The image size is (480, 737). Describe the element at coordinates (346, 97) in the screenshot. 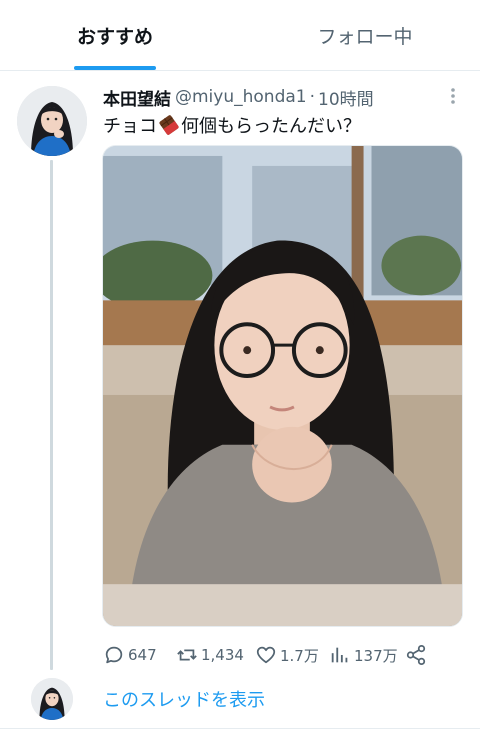

I see `tweet-timestamp: 10時間` at that location.